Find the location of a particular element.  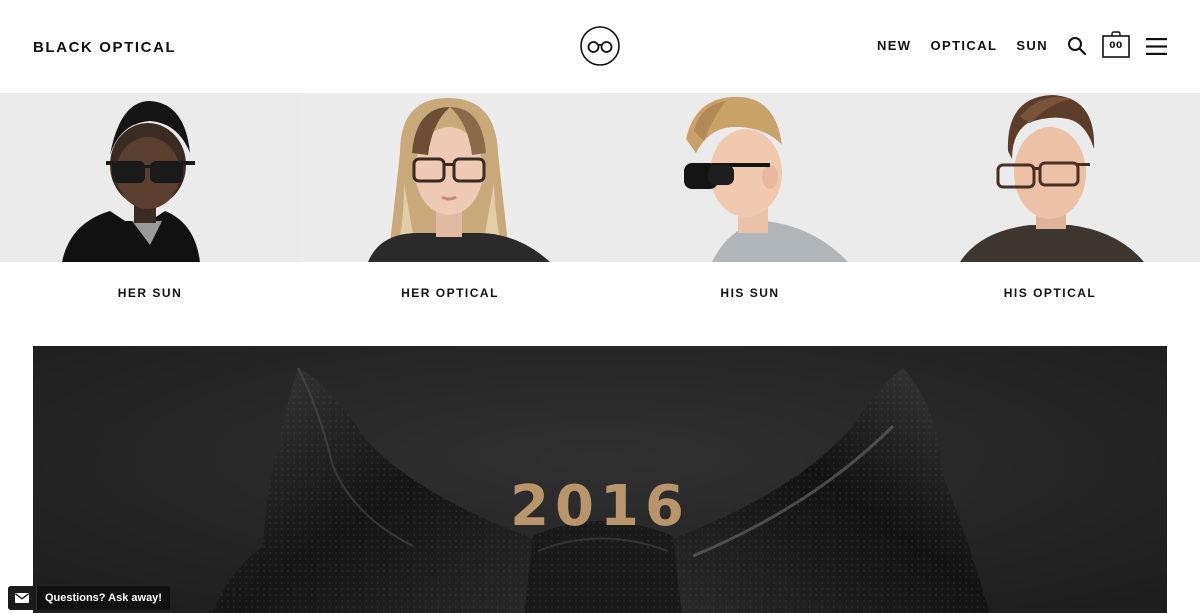

category-labels: HER SUN HER OPTICAL HIS SUN HIS OPTICAL is located at coordinates (600, 293).